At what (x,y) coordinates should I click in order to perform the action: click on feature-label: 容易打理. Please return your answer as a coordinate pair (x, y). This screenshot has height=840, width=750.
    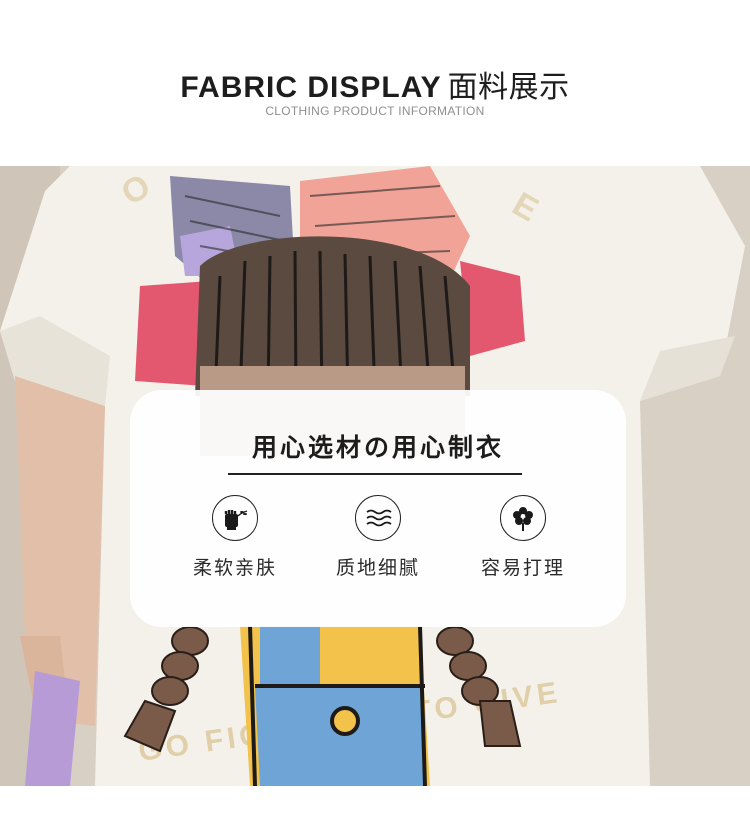
    Looking at the image, I should click on (522, 568).